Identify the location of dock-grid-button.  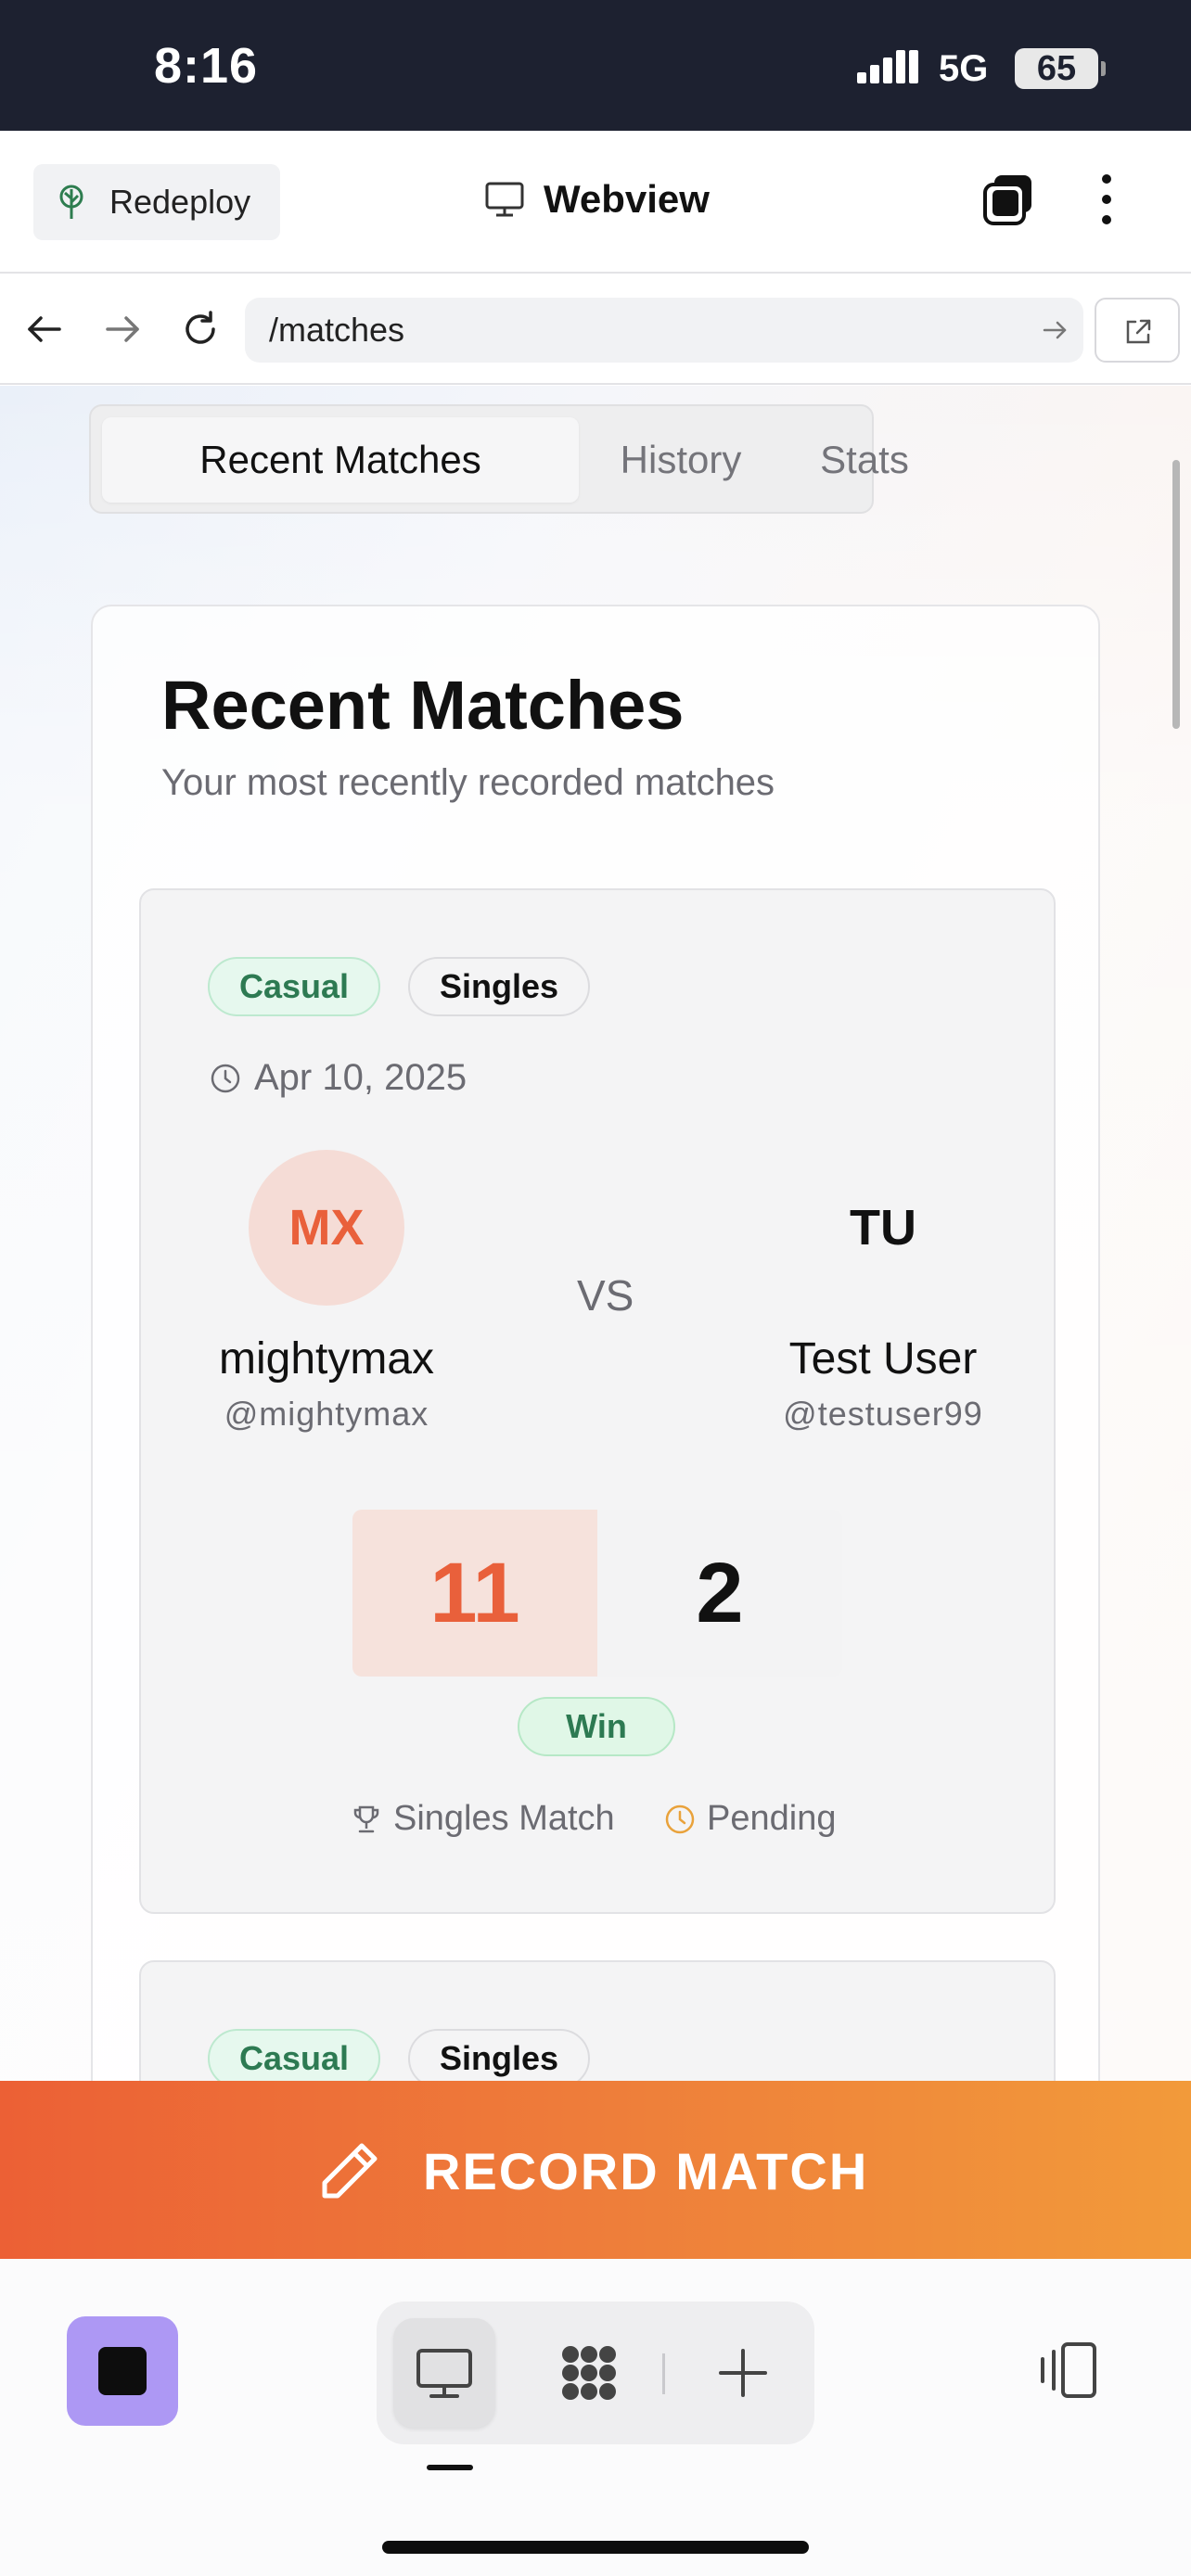
(589, 2373).